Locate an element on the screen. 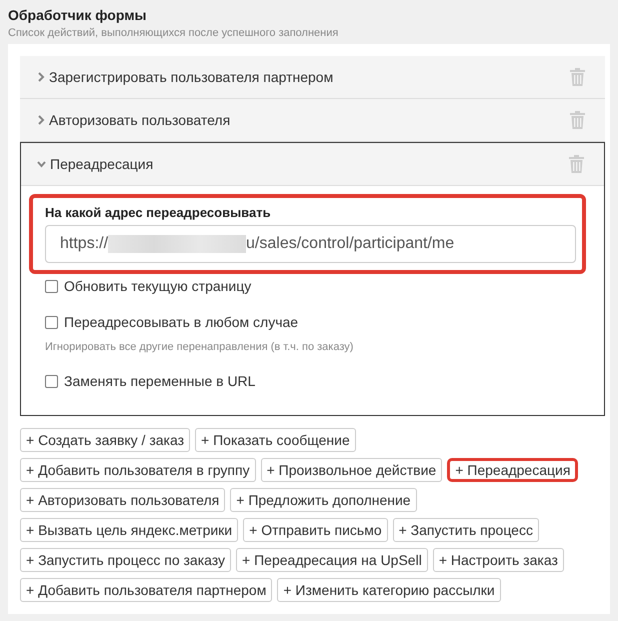 The width and height of the screenshot is (618, 621). checkbox-label: Обновить текущую страницу is located at coordinates (158, 286).